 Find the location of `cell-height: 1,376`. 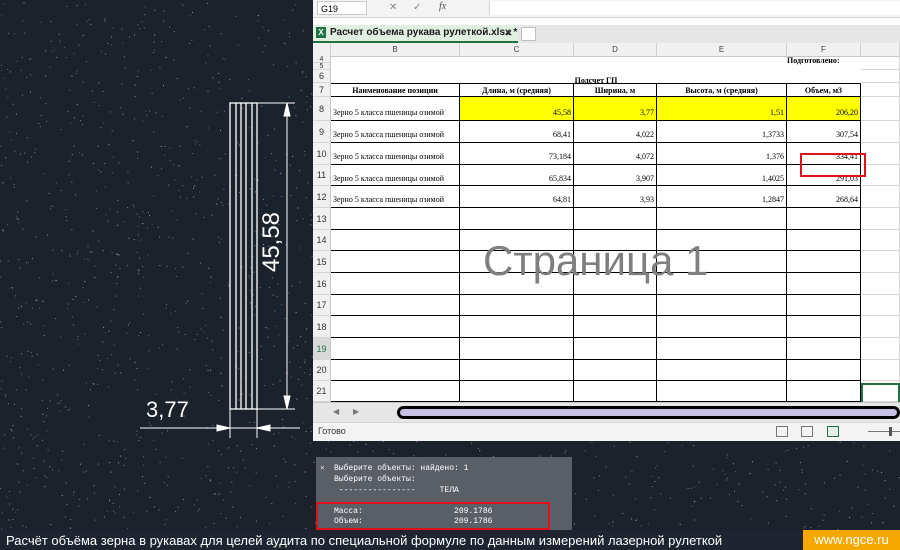

cell-height: 1,376 is located at coordinates (722, 154).